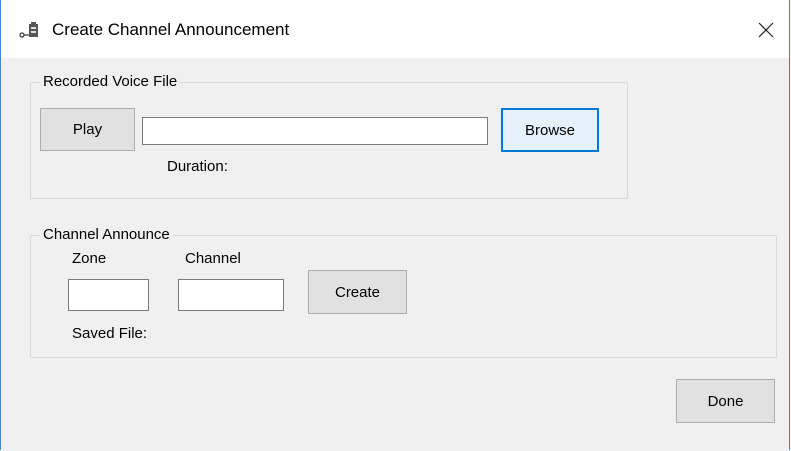  I want to click on close-icon, so click(766, 30).